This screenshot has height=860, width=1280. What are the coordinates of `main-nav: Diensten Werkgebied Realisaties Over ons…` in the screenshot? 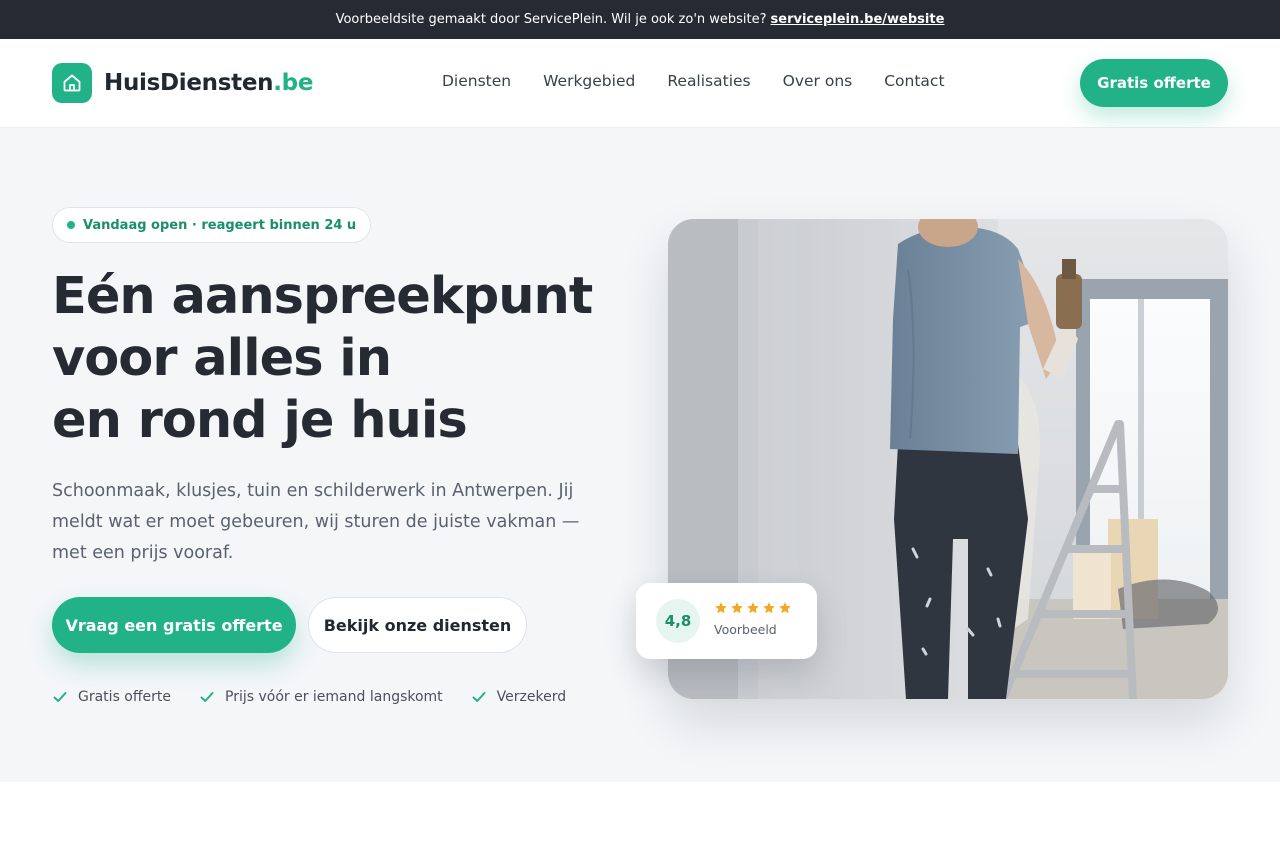 It's located at (693, 81).